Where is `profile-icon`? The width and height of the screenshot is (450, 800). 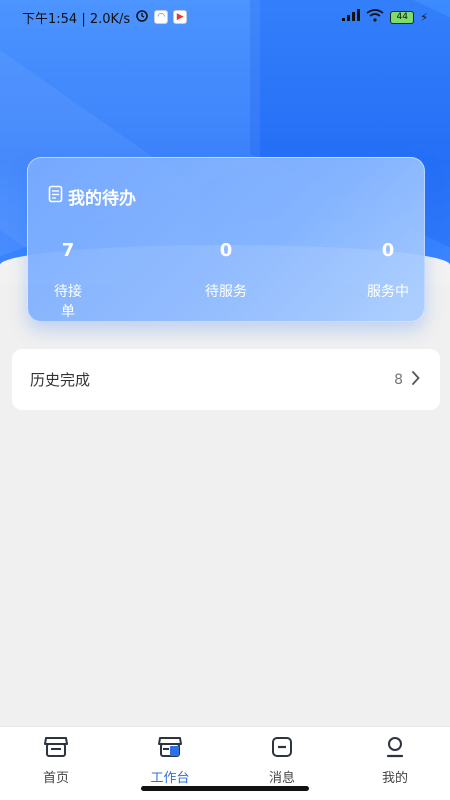
profile-icon is located at coordinates (395, 749).